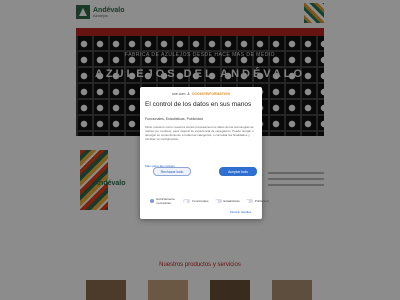  I want to click on toggle-strictly-necessary: Estrictamente necesarias, so click(163, 201).